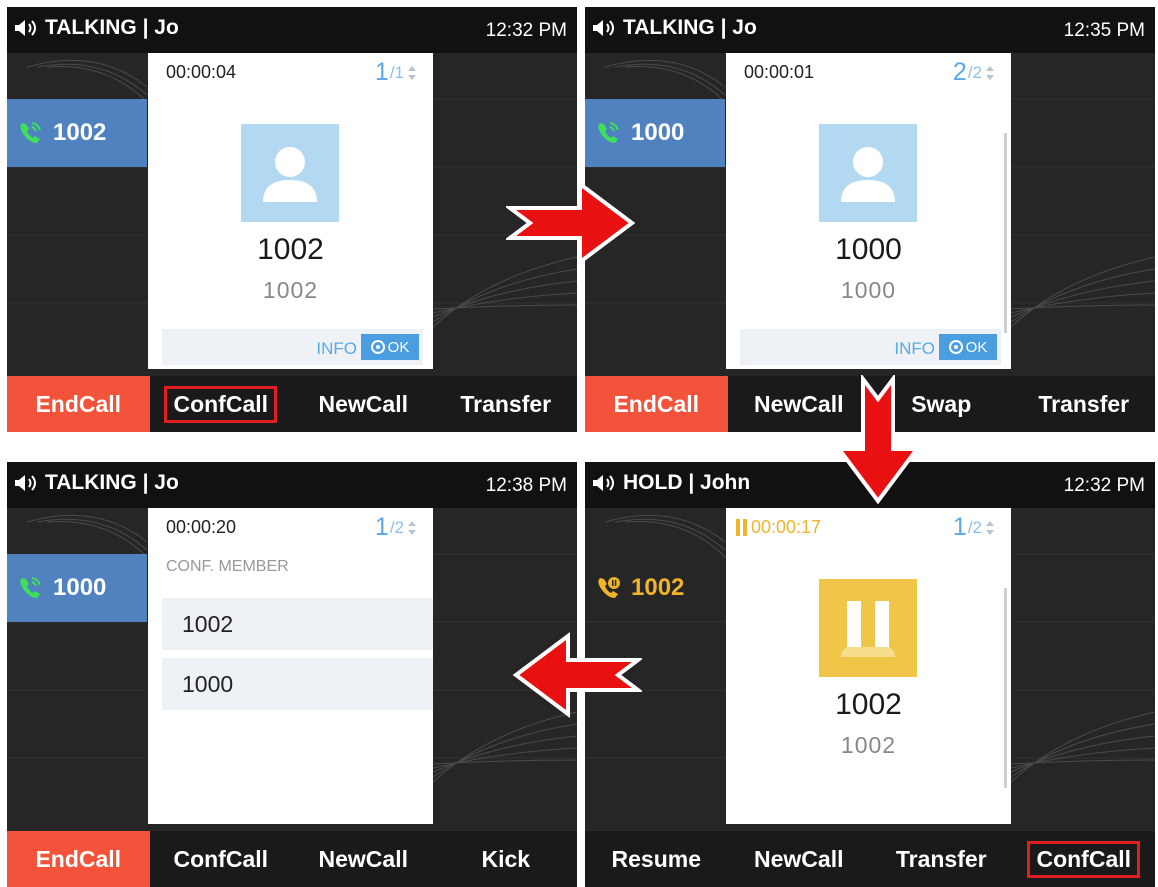  What do you see at coordinates (1104, 30) in the screenshot?
I see `clock: 12:35 PM` at bounding box center [1104, 30].